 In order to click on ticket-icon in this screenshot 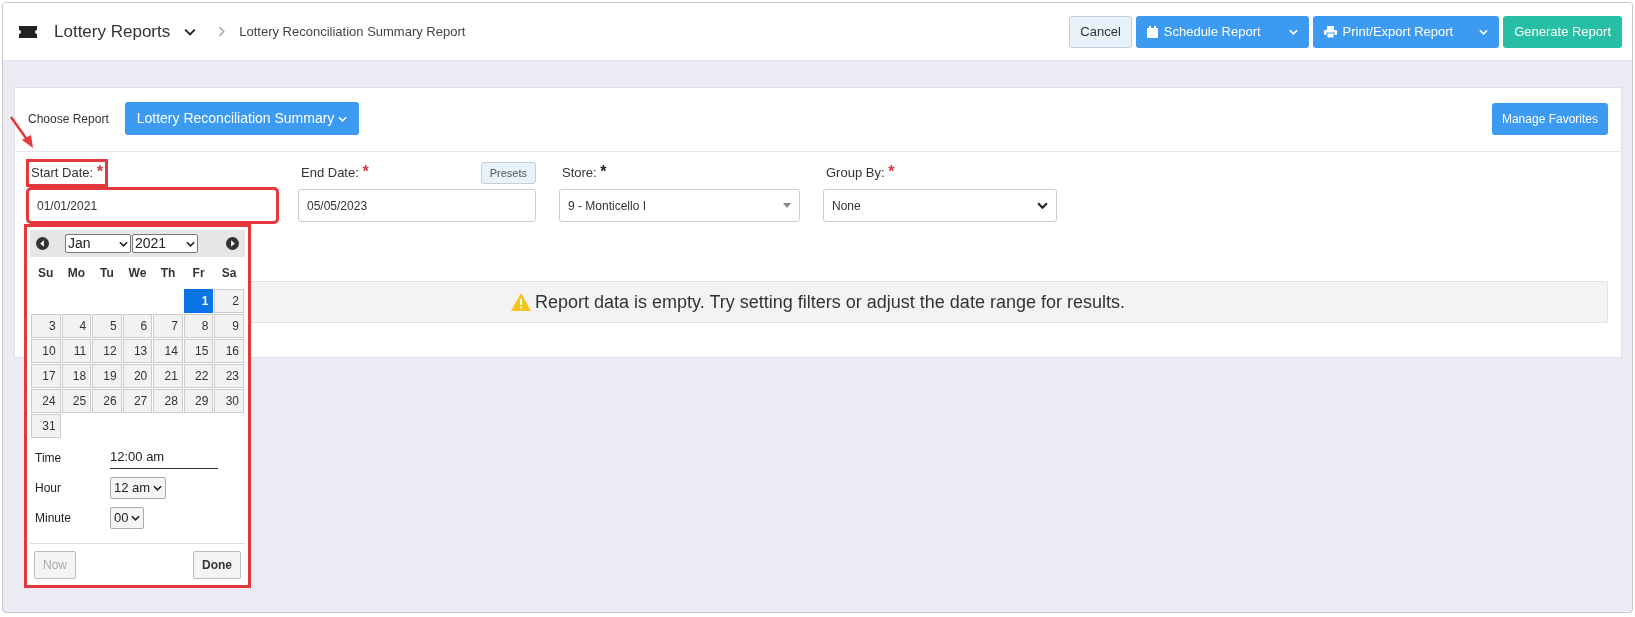, I will do `click(28, 31)`.